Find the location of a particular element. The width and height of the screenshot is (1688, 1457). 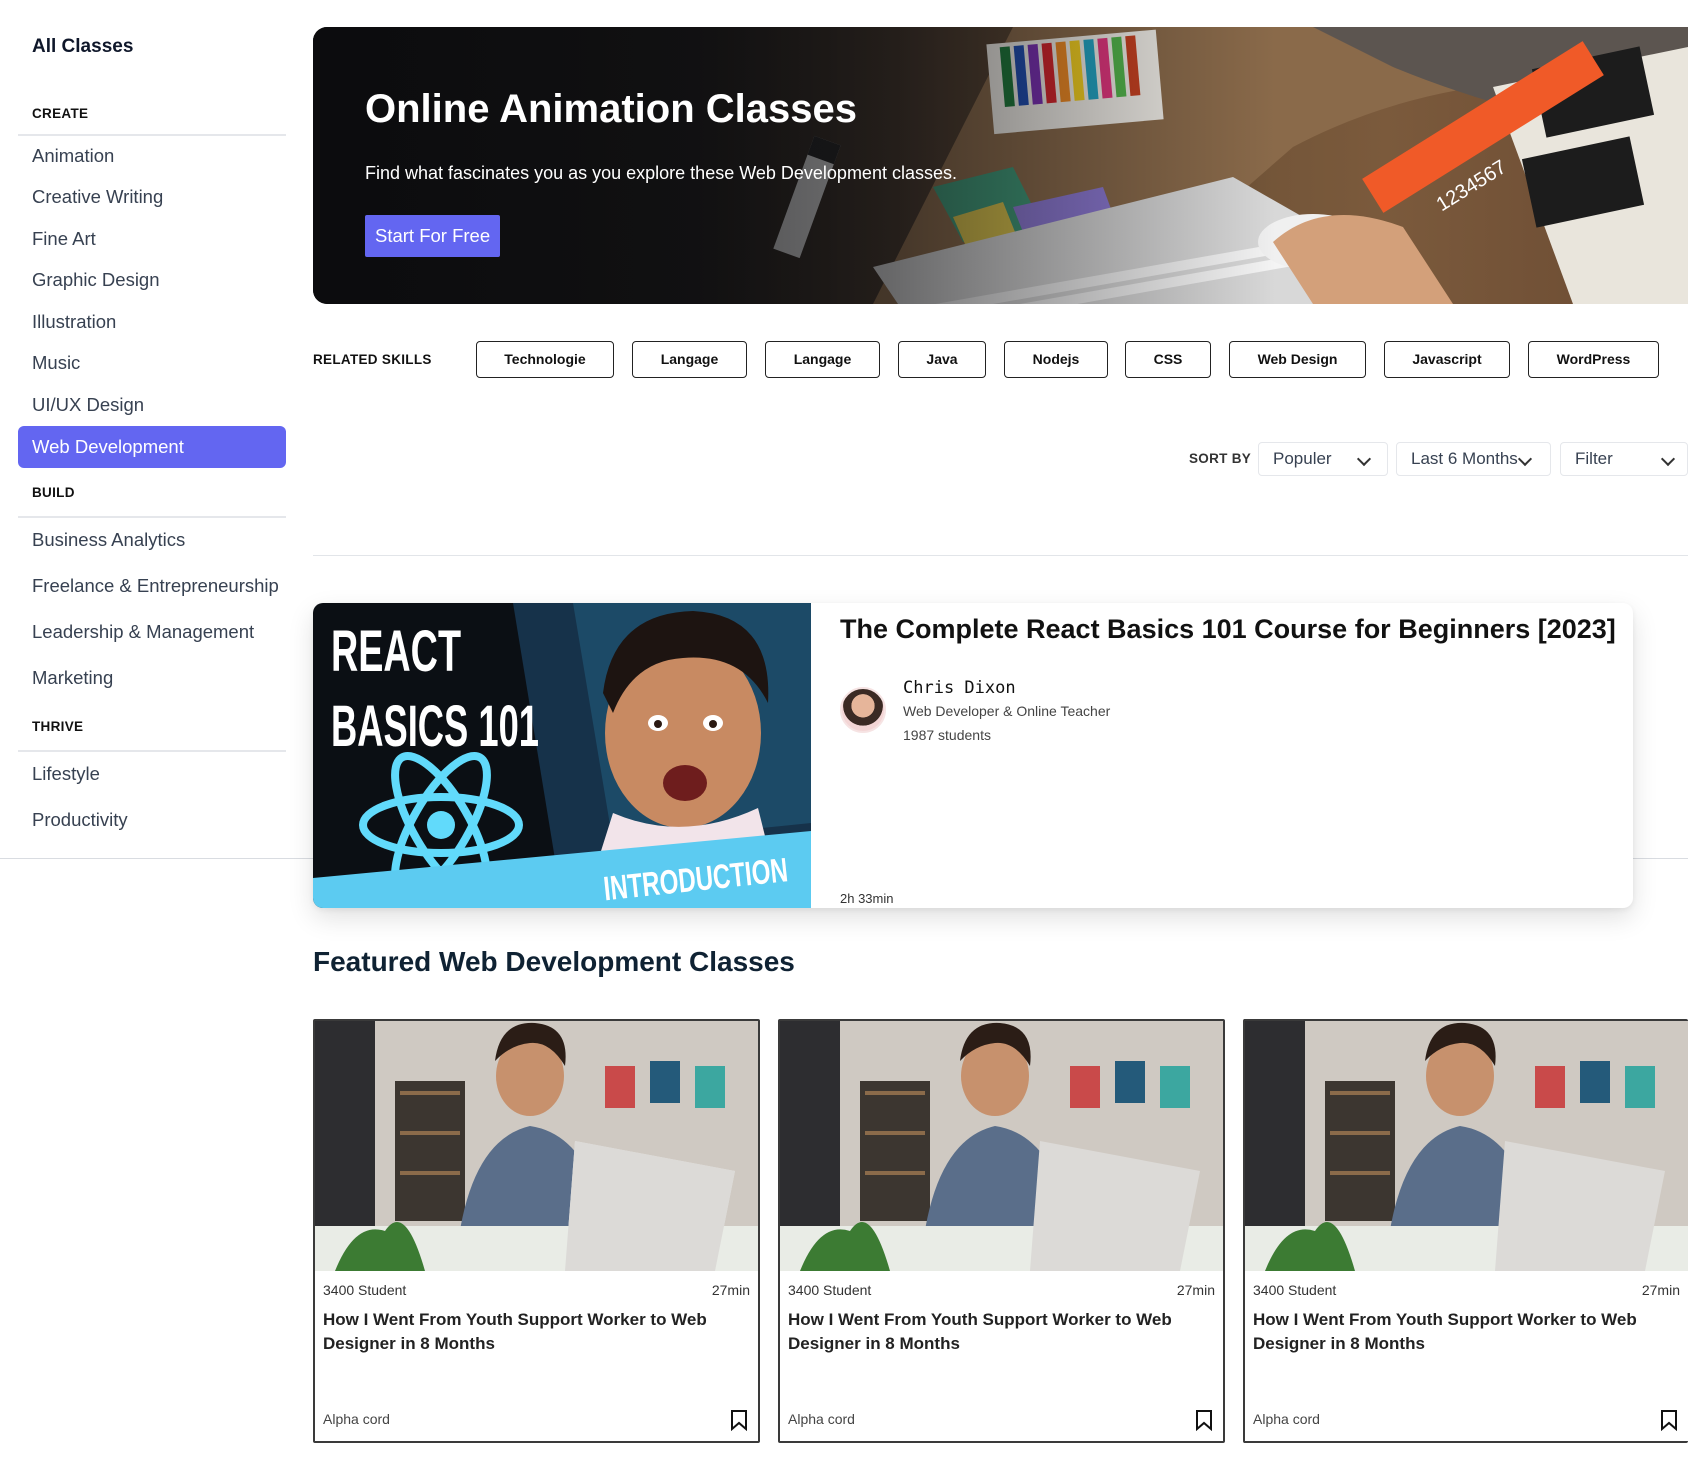

skill-chip: WordPress is located at coordinates (1593, 359).